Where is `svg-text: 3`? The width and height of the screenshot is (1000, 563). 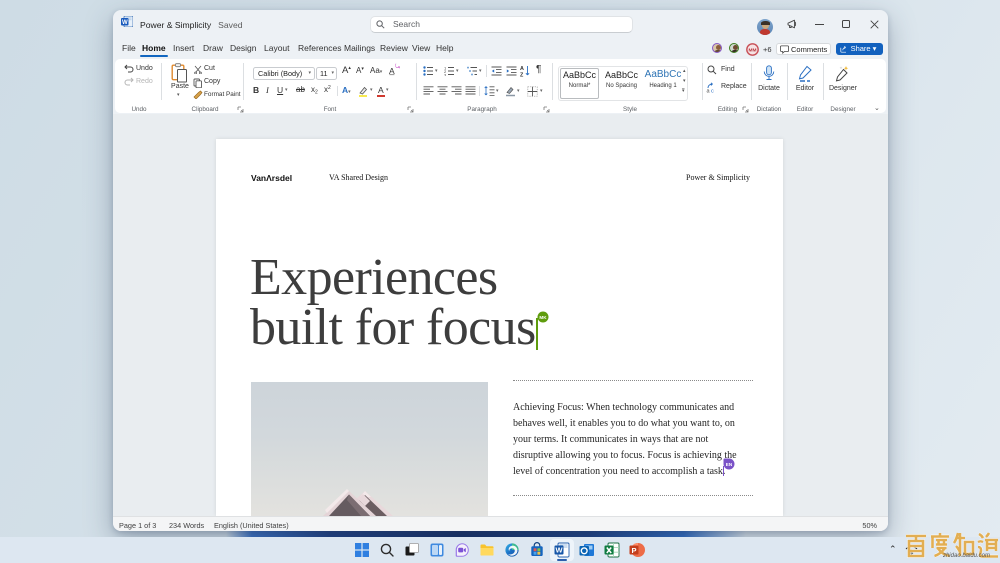
svg-text: 3 is located at coordinates (445, 74).